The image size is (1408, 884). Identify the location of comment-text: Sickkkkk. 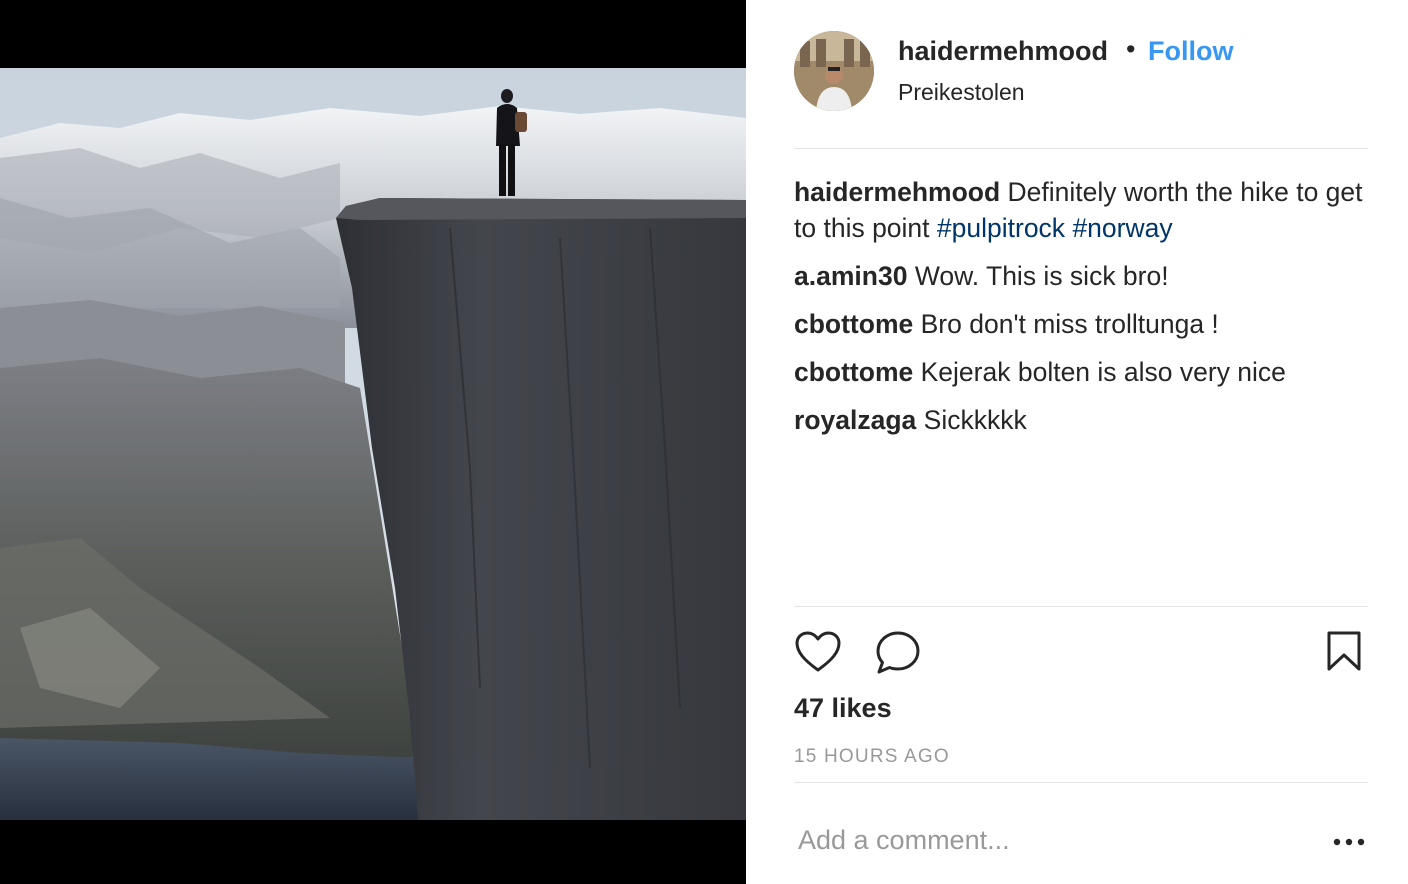
(975, 420).